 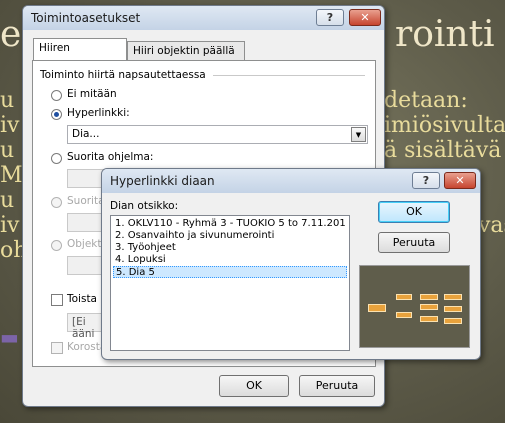 What do you see at coordinates (11, 34) in the screenshot?
I see `bg-slide-title-left: e` at bounding box center [11, 34].